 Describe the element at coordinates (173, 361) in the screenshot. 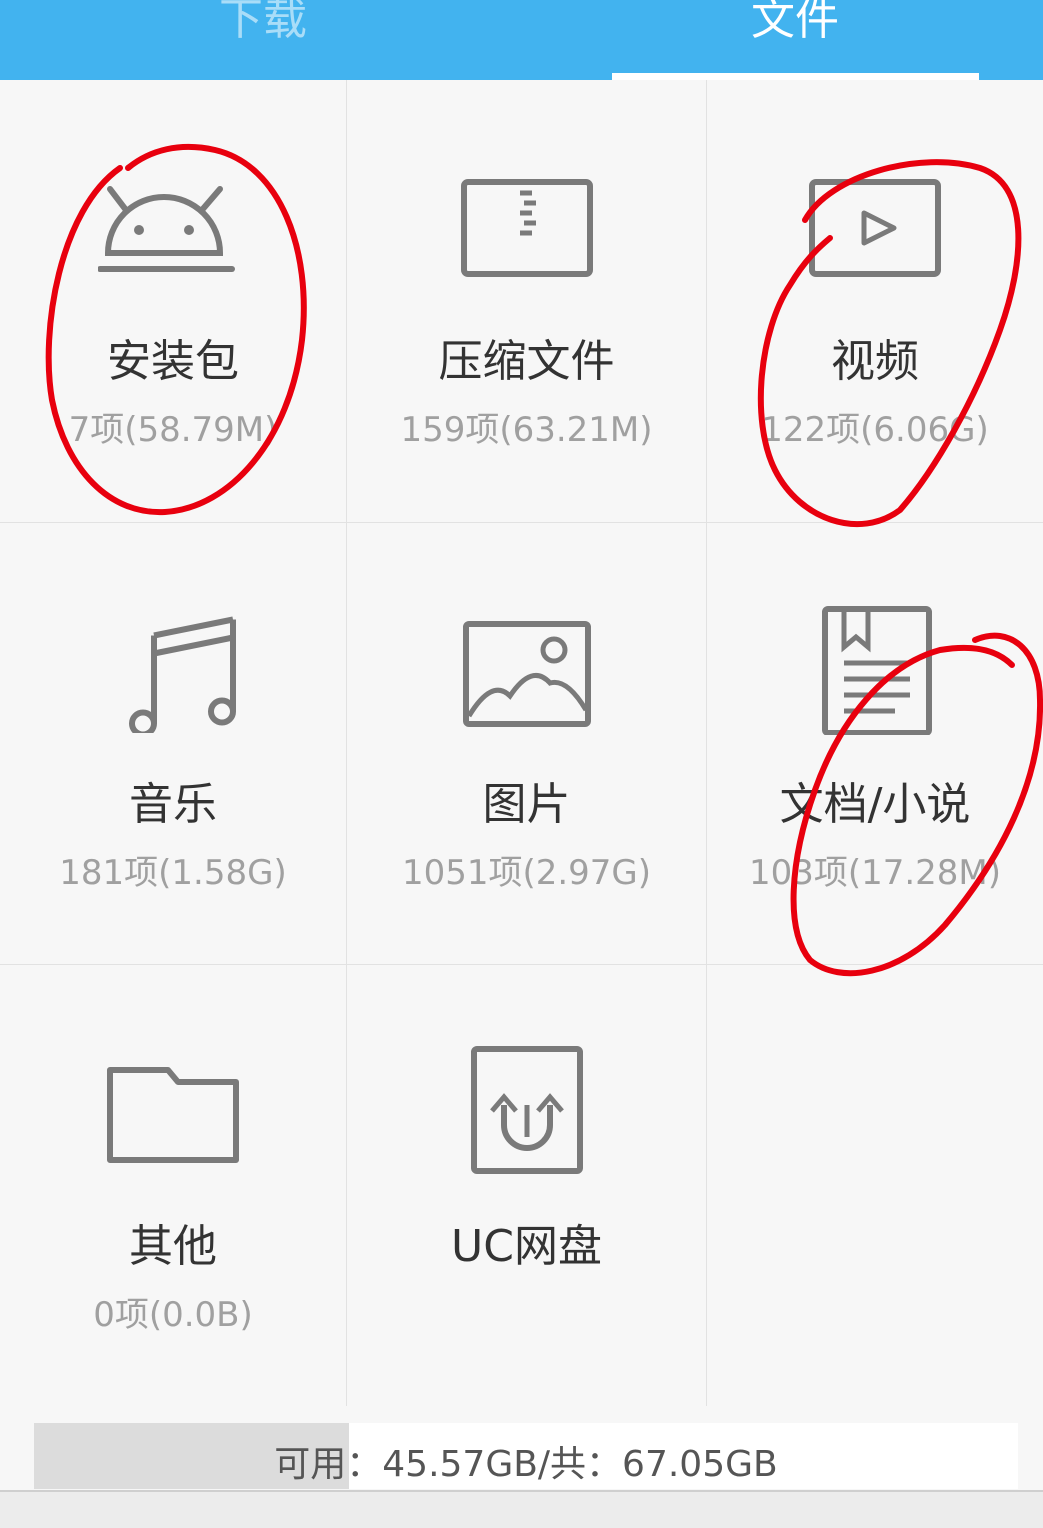

I see `category-label: 安装包` at that location.